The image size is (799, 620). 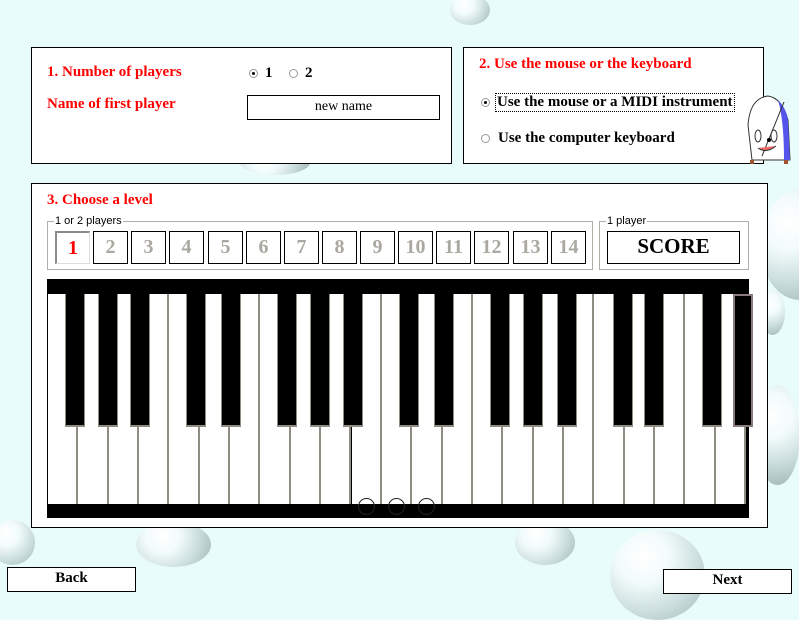 I want to click on level-button-13: 13, so click(x=530, y=247).